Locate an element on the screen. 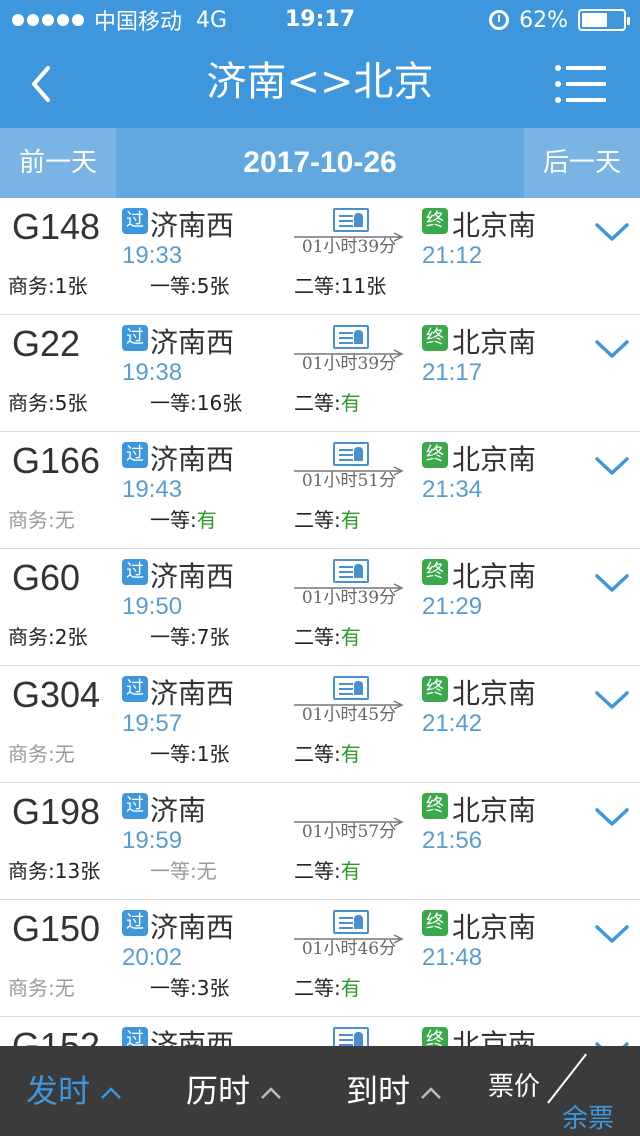  menu-button is located at coordinates (580, 84).